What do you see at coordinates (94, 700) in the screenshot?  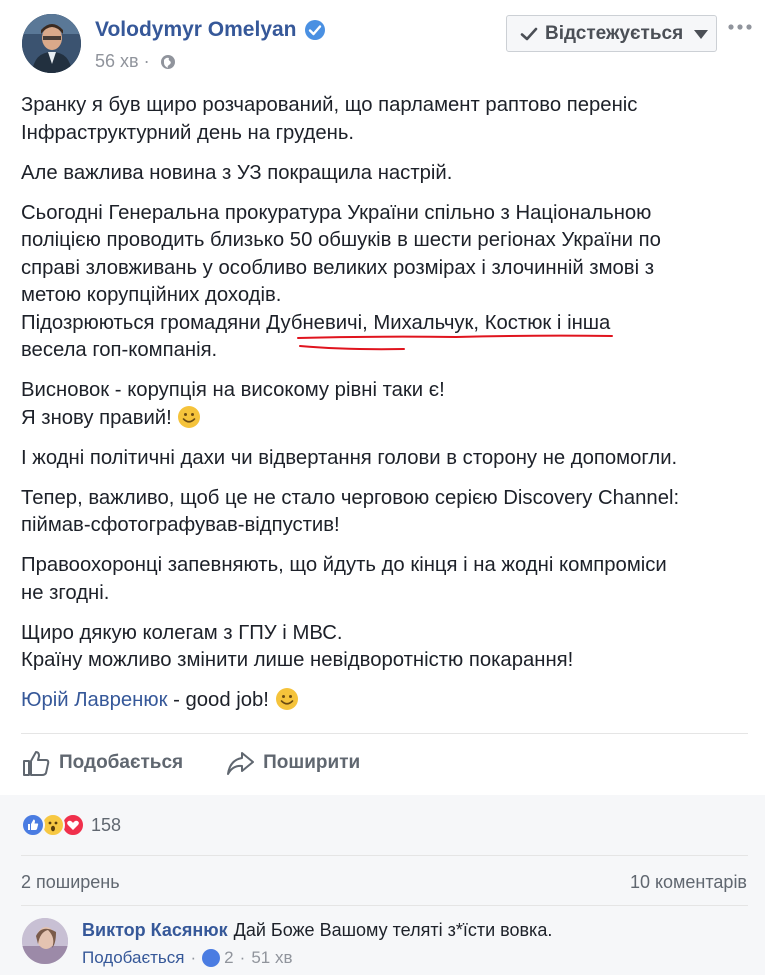 I see `mention-link: Юрій Лавренюк` at bounding box center [94, 700].